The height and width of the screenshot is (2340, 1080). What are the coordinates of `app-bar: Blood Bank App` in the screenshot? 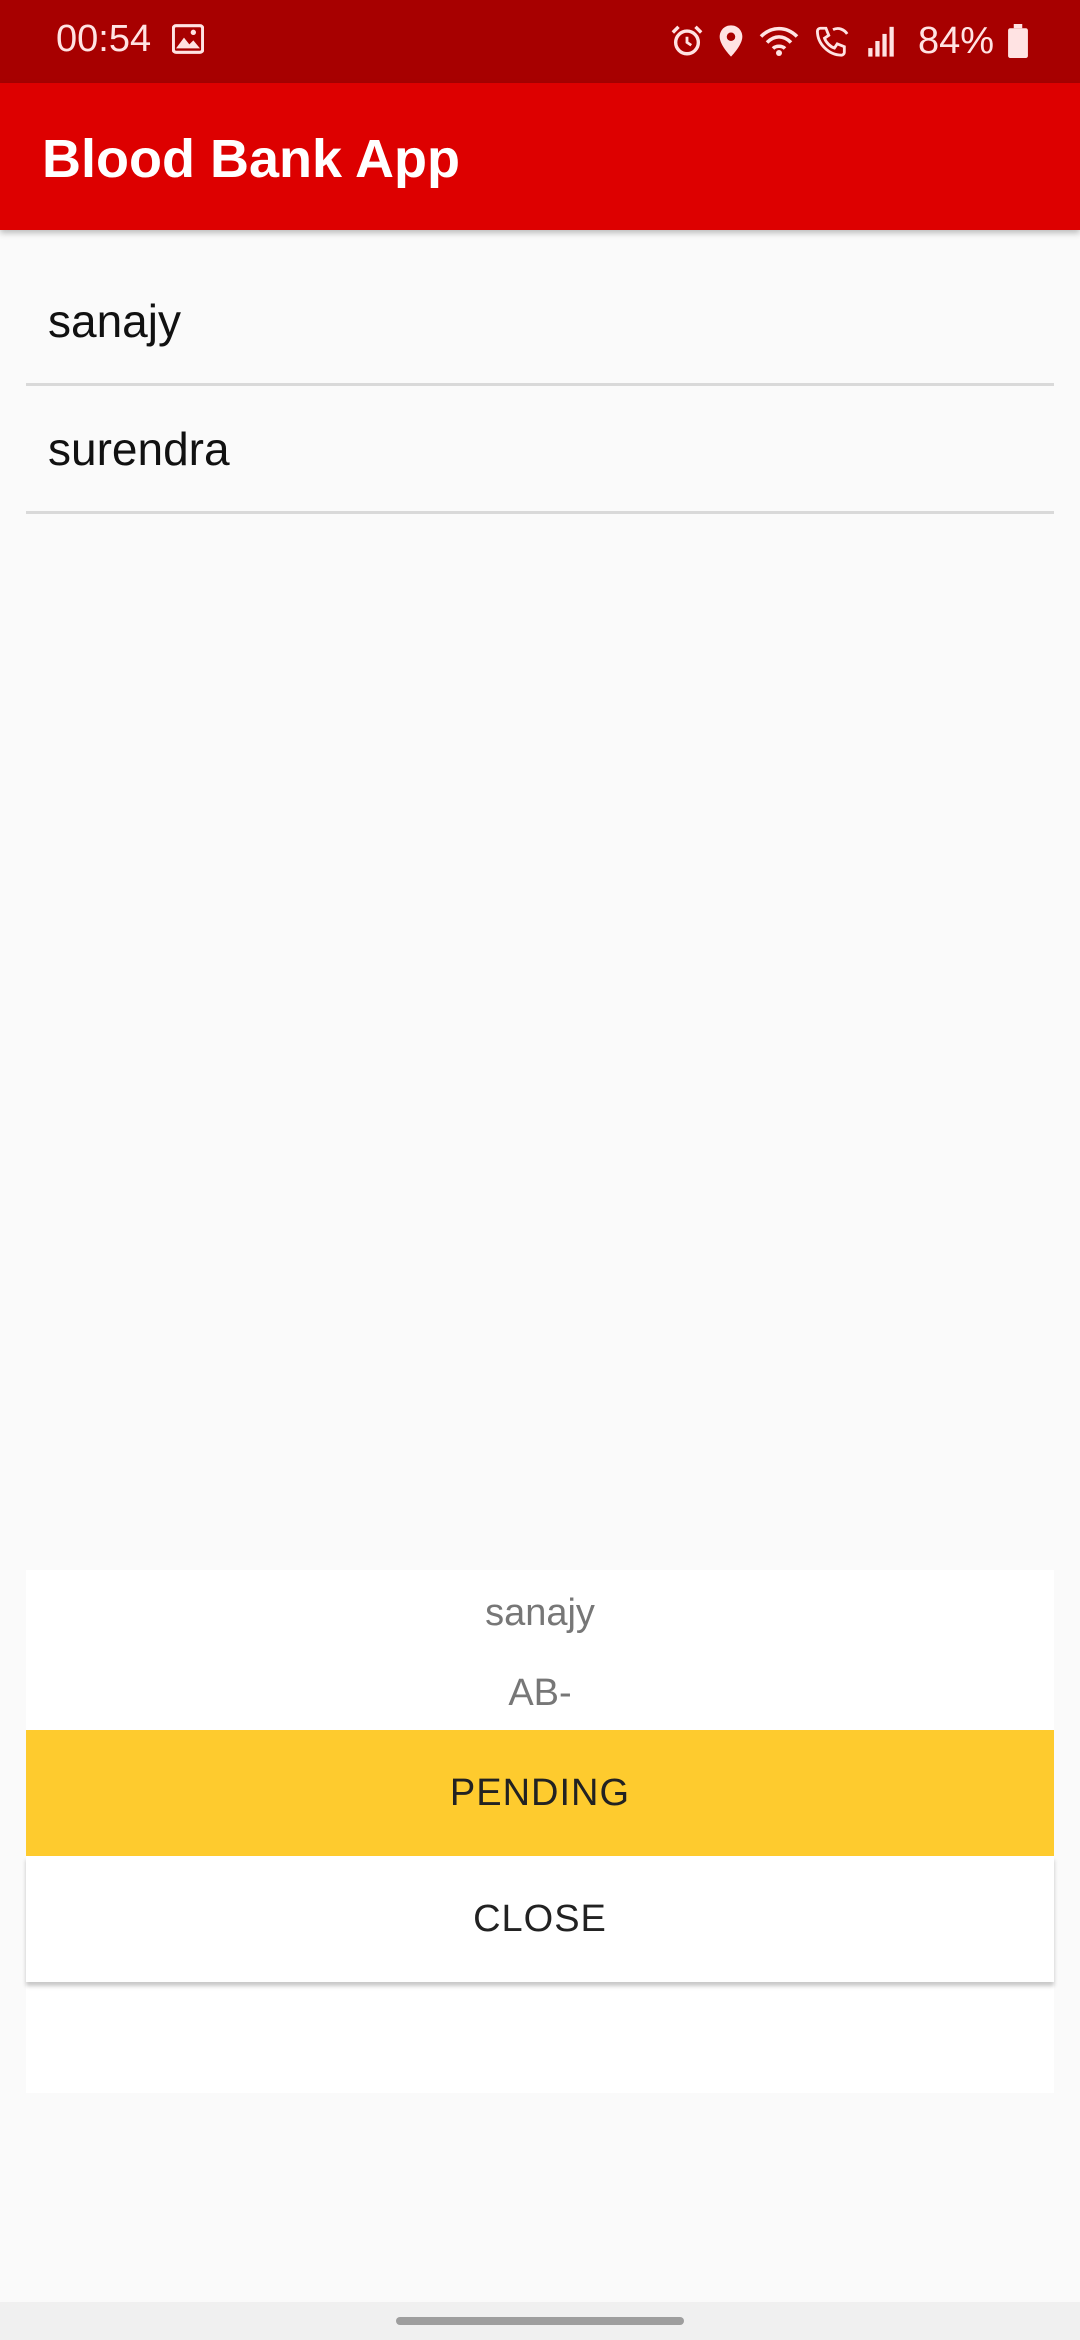 It's located at (540, 156).